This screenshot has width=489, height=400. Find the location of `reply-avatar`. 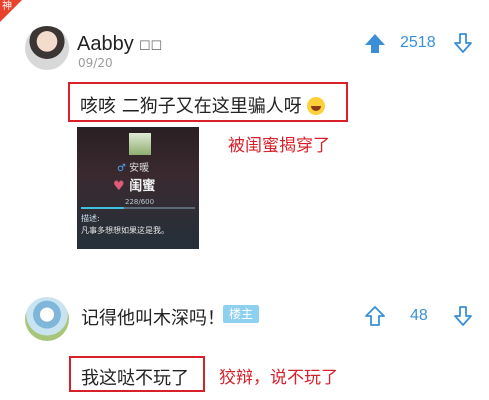

reply-avatar is located at coordinates (47, 319).